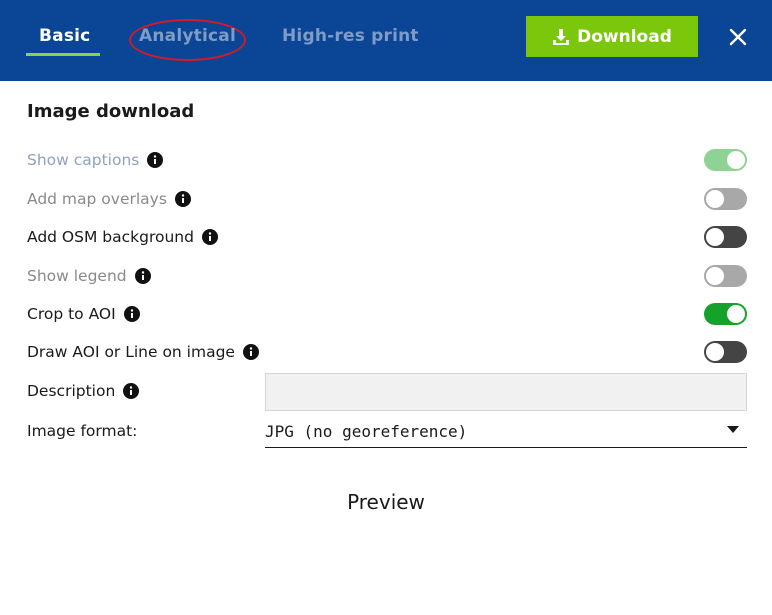  Describe the element at coordinates (386, 502) in the screenshot. I see `preview-heading: Preview` at that location.